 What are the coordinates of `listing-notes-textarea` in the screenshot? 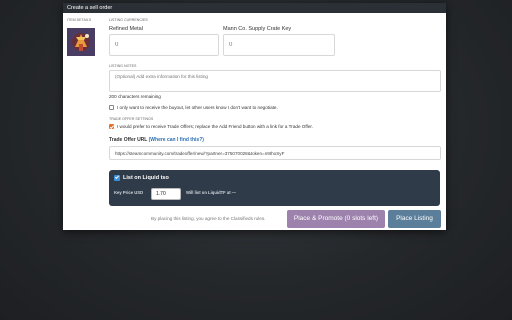 It's located at (275, 81).